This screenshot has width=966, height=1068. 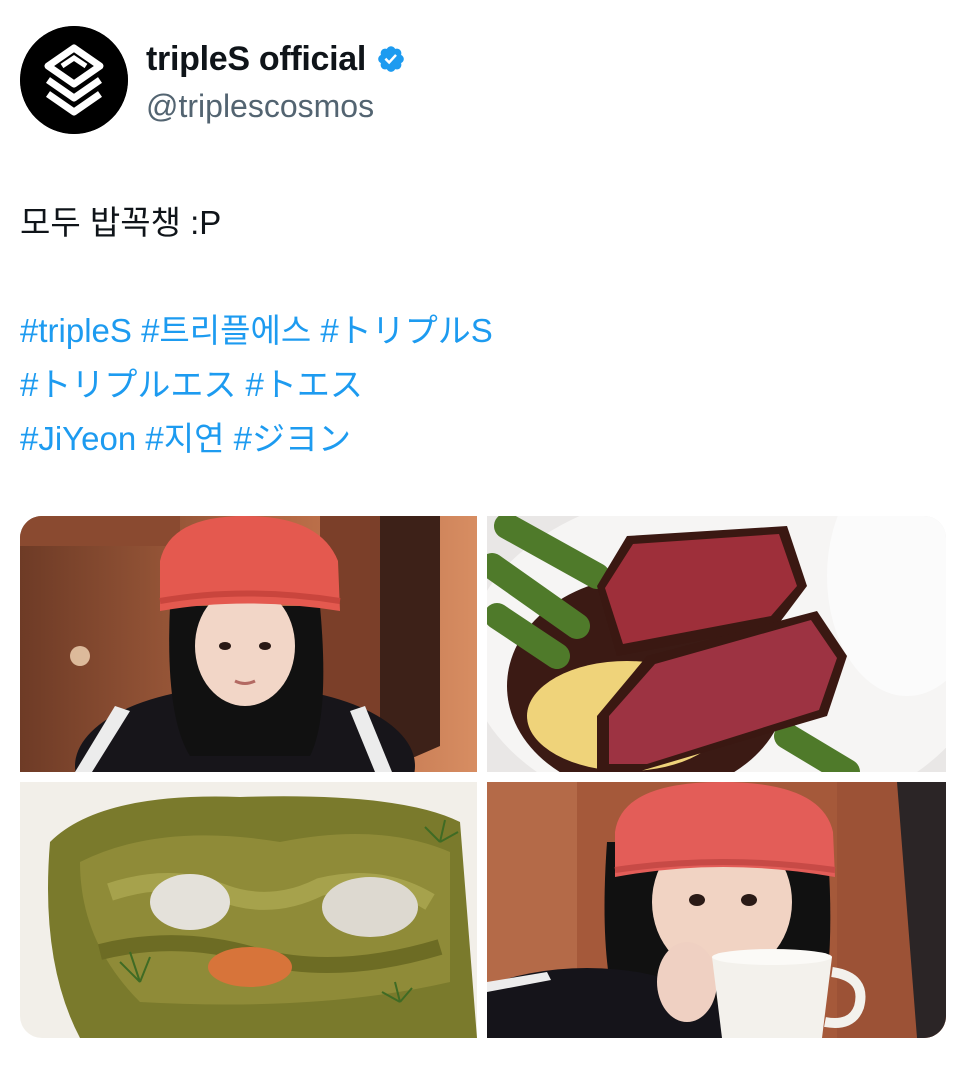 I want to click on hashtag-line: #tripleS #트리플에스 #トリプルS, so click(x=480, y=331).